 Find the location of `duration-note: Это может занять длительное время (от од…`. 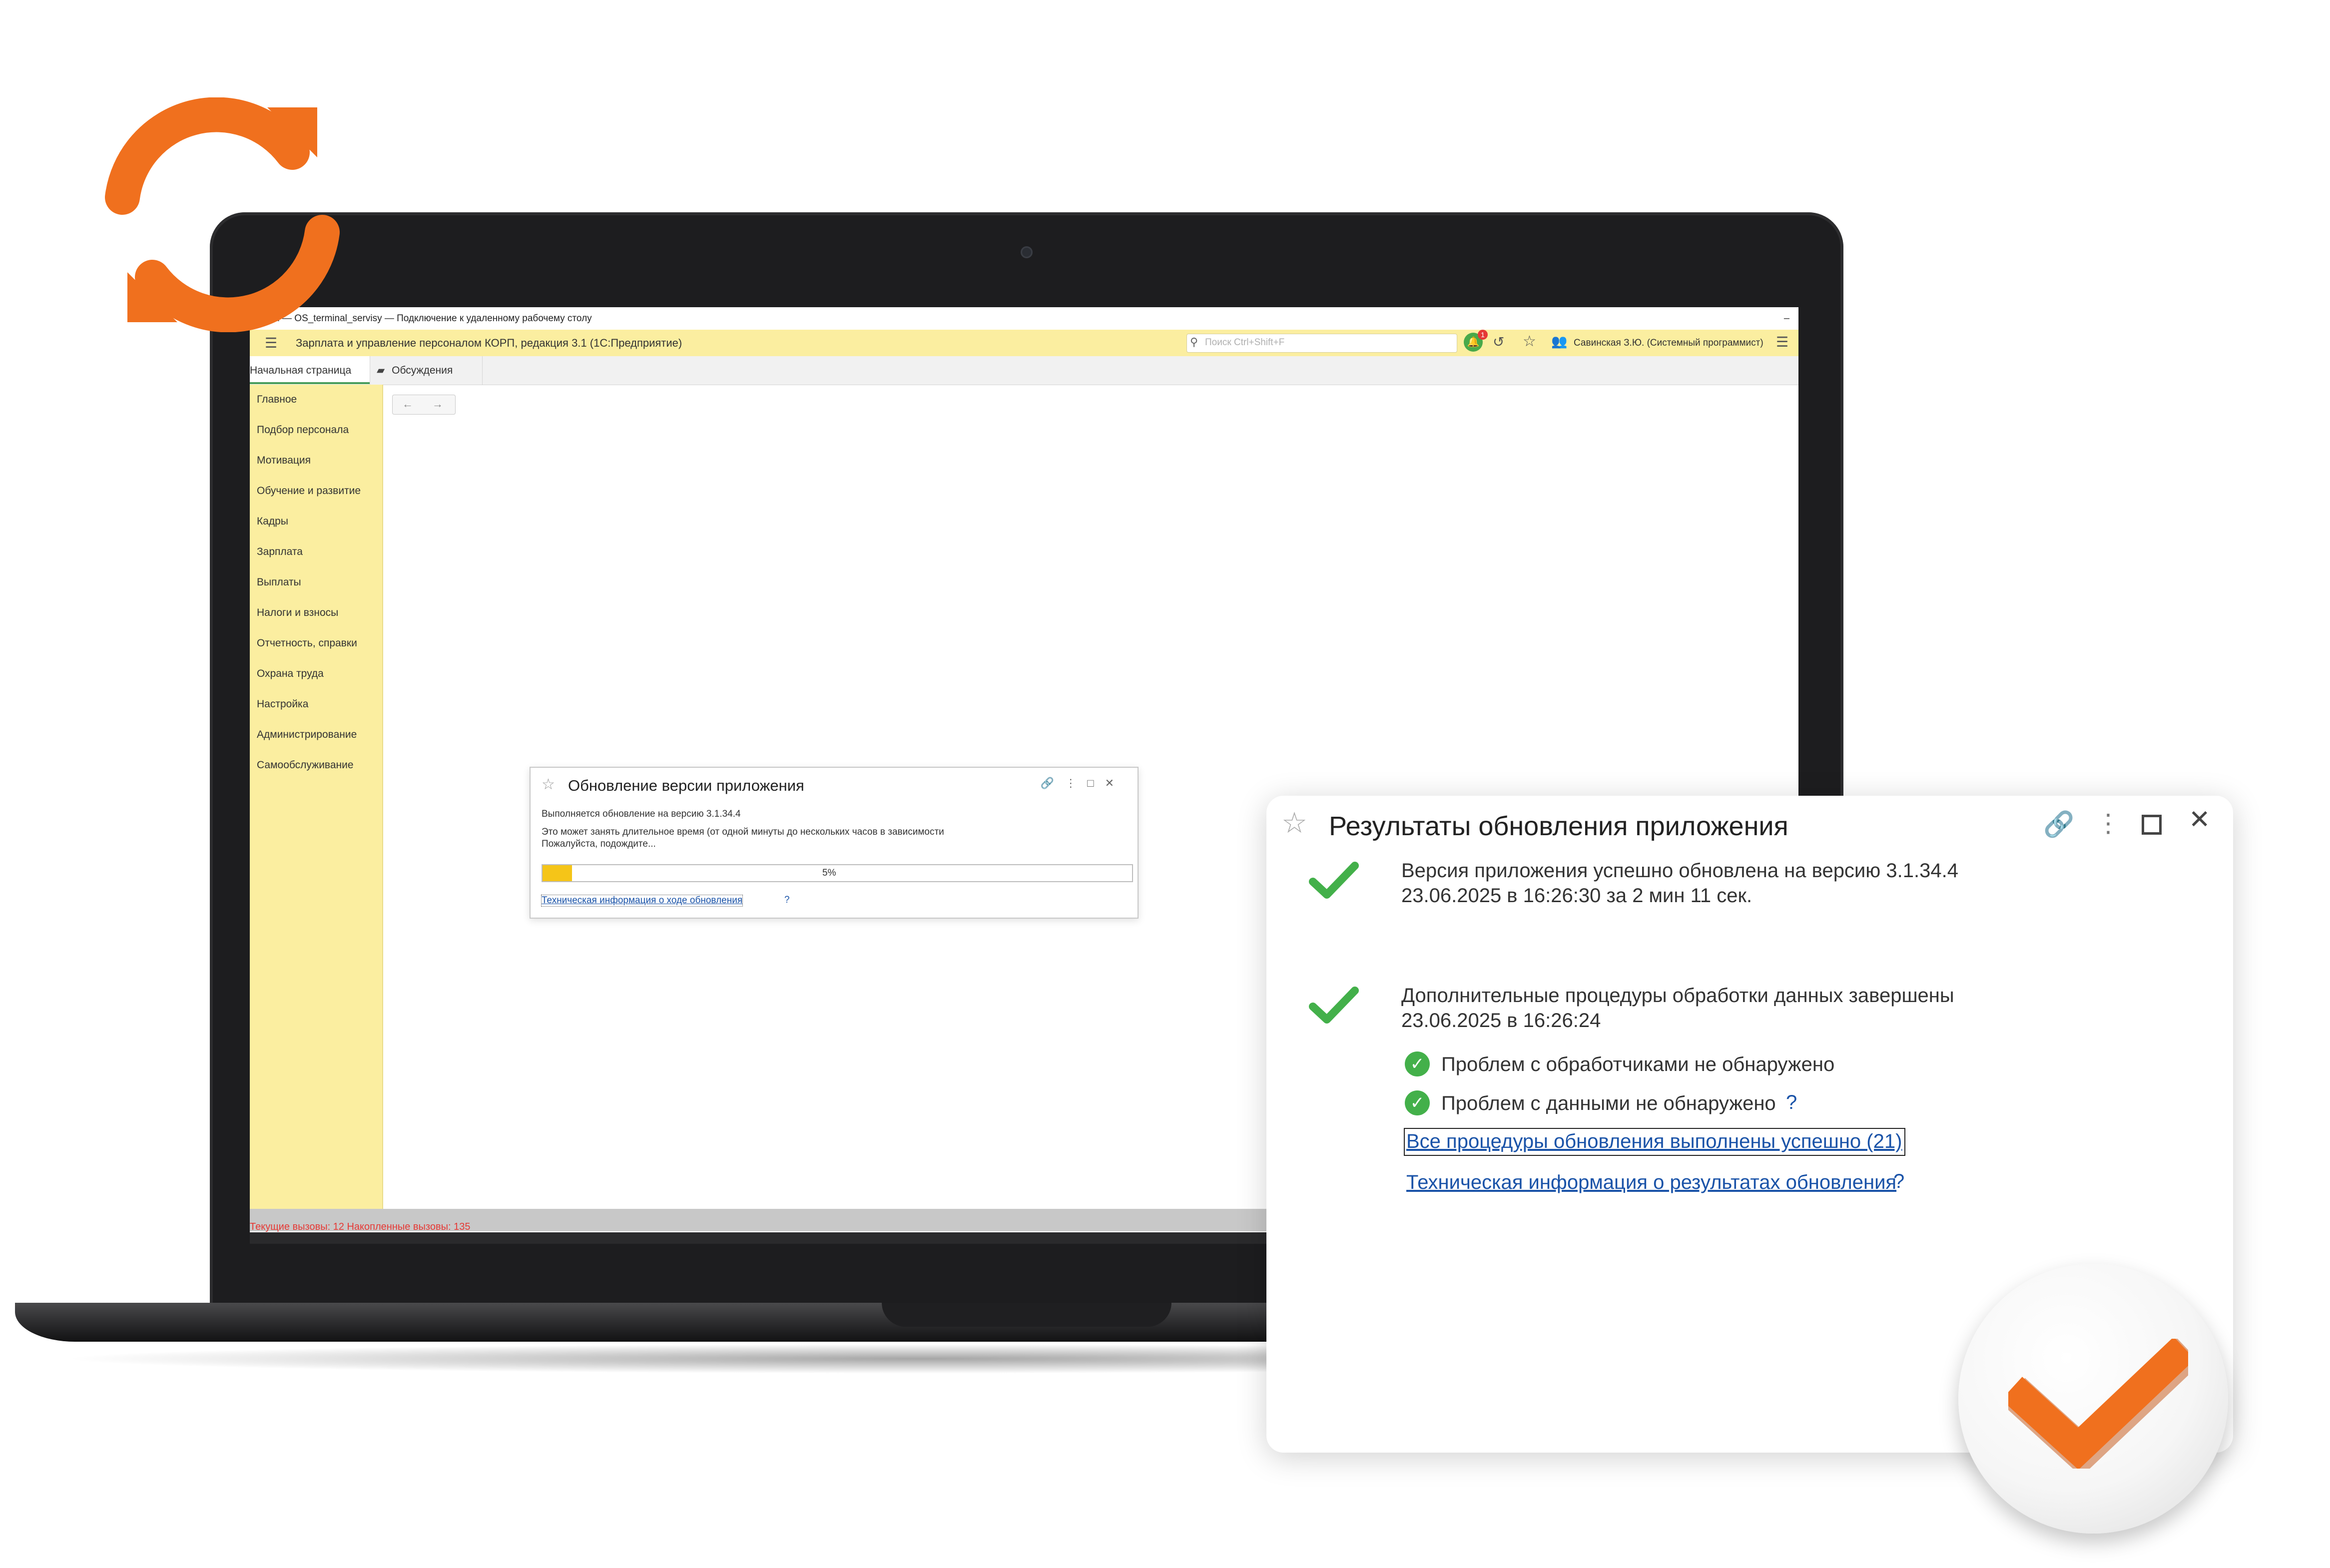

duration-note: Это может занять длительное время (от од… is located at coordinates (743, 832).